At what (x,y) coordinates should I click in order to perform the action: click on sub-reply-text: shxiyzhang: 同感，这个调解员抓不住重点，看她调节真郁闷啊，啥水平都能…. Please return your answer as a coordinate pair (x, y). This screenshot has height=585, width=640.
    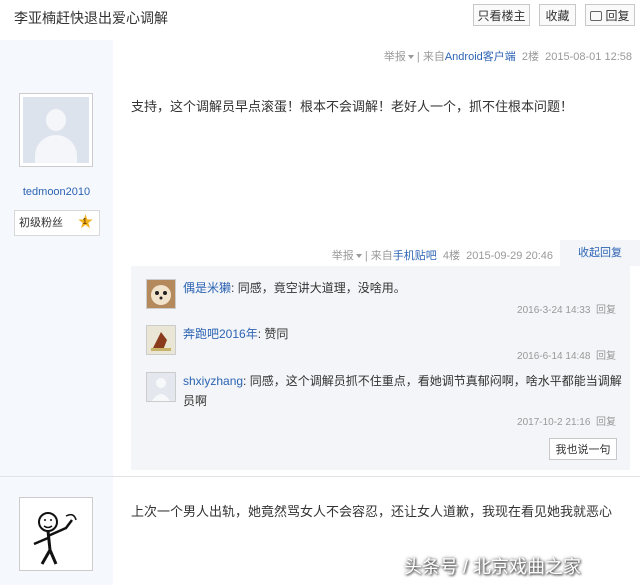
    Looking at the image, I should click on (402, 391).